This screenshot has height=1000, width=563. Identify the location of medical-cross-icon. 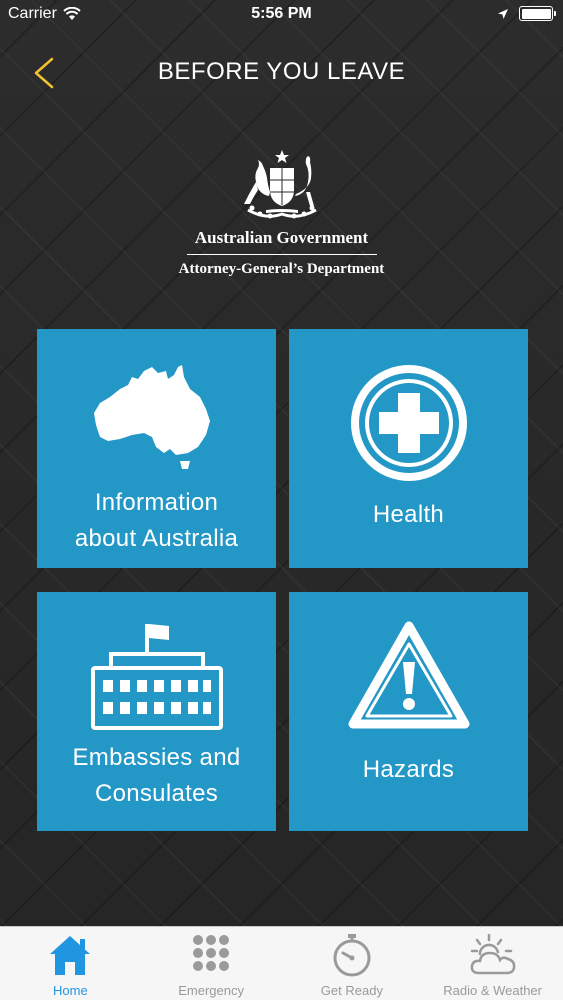
(409, 423).